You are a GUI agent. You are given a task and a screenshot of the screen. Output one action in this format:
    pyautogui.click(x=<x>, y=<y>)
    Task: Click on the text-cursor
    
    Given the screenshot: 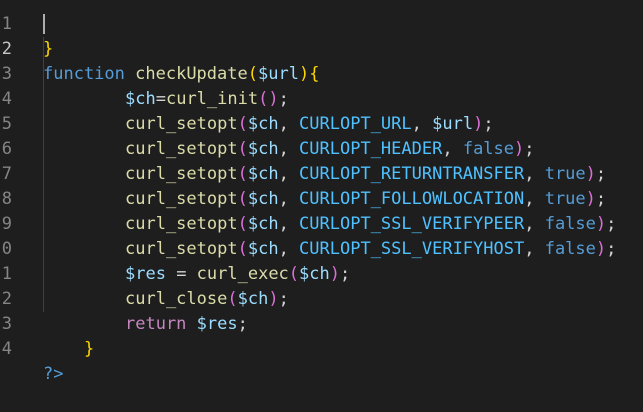 What is the action you would take?
    pyautogui.click(x=44, y=24)
    